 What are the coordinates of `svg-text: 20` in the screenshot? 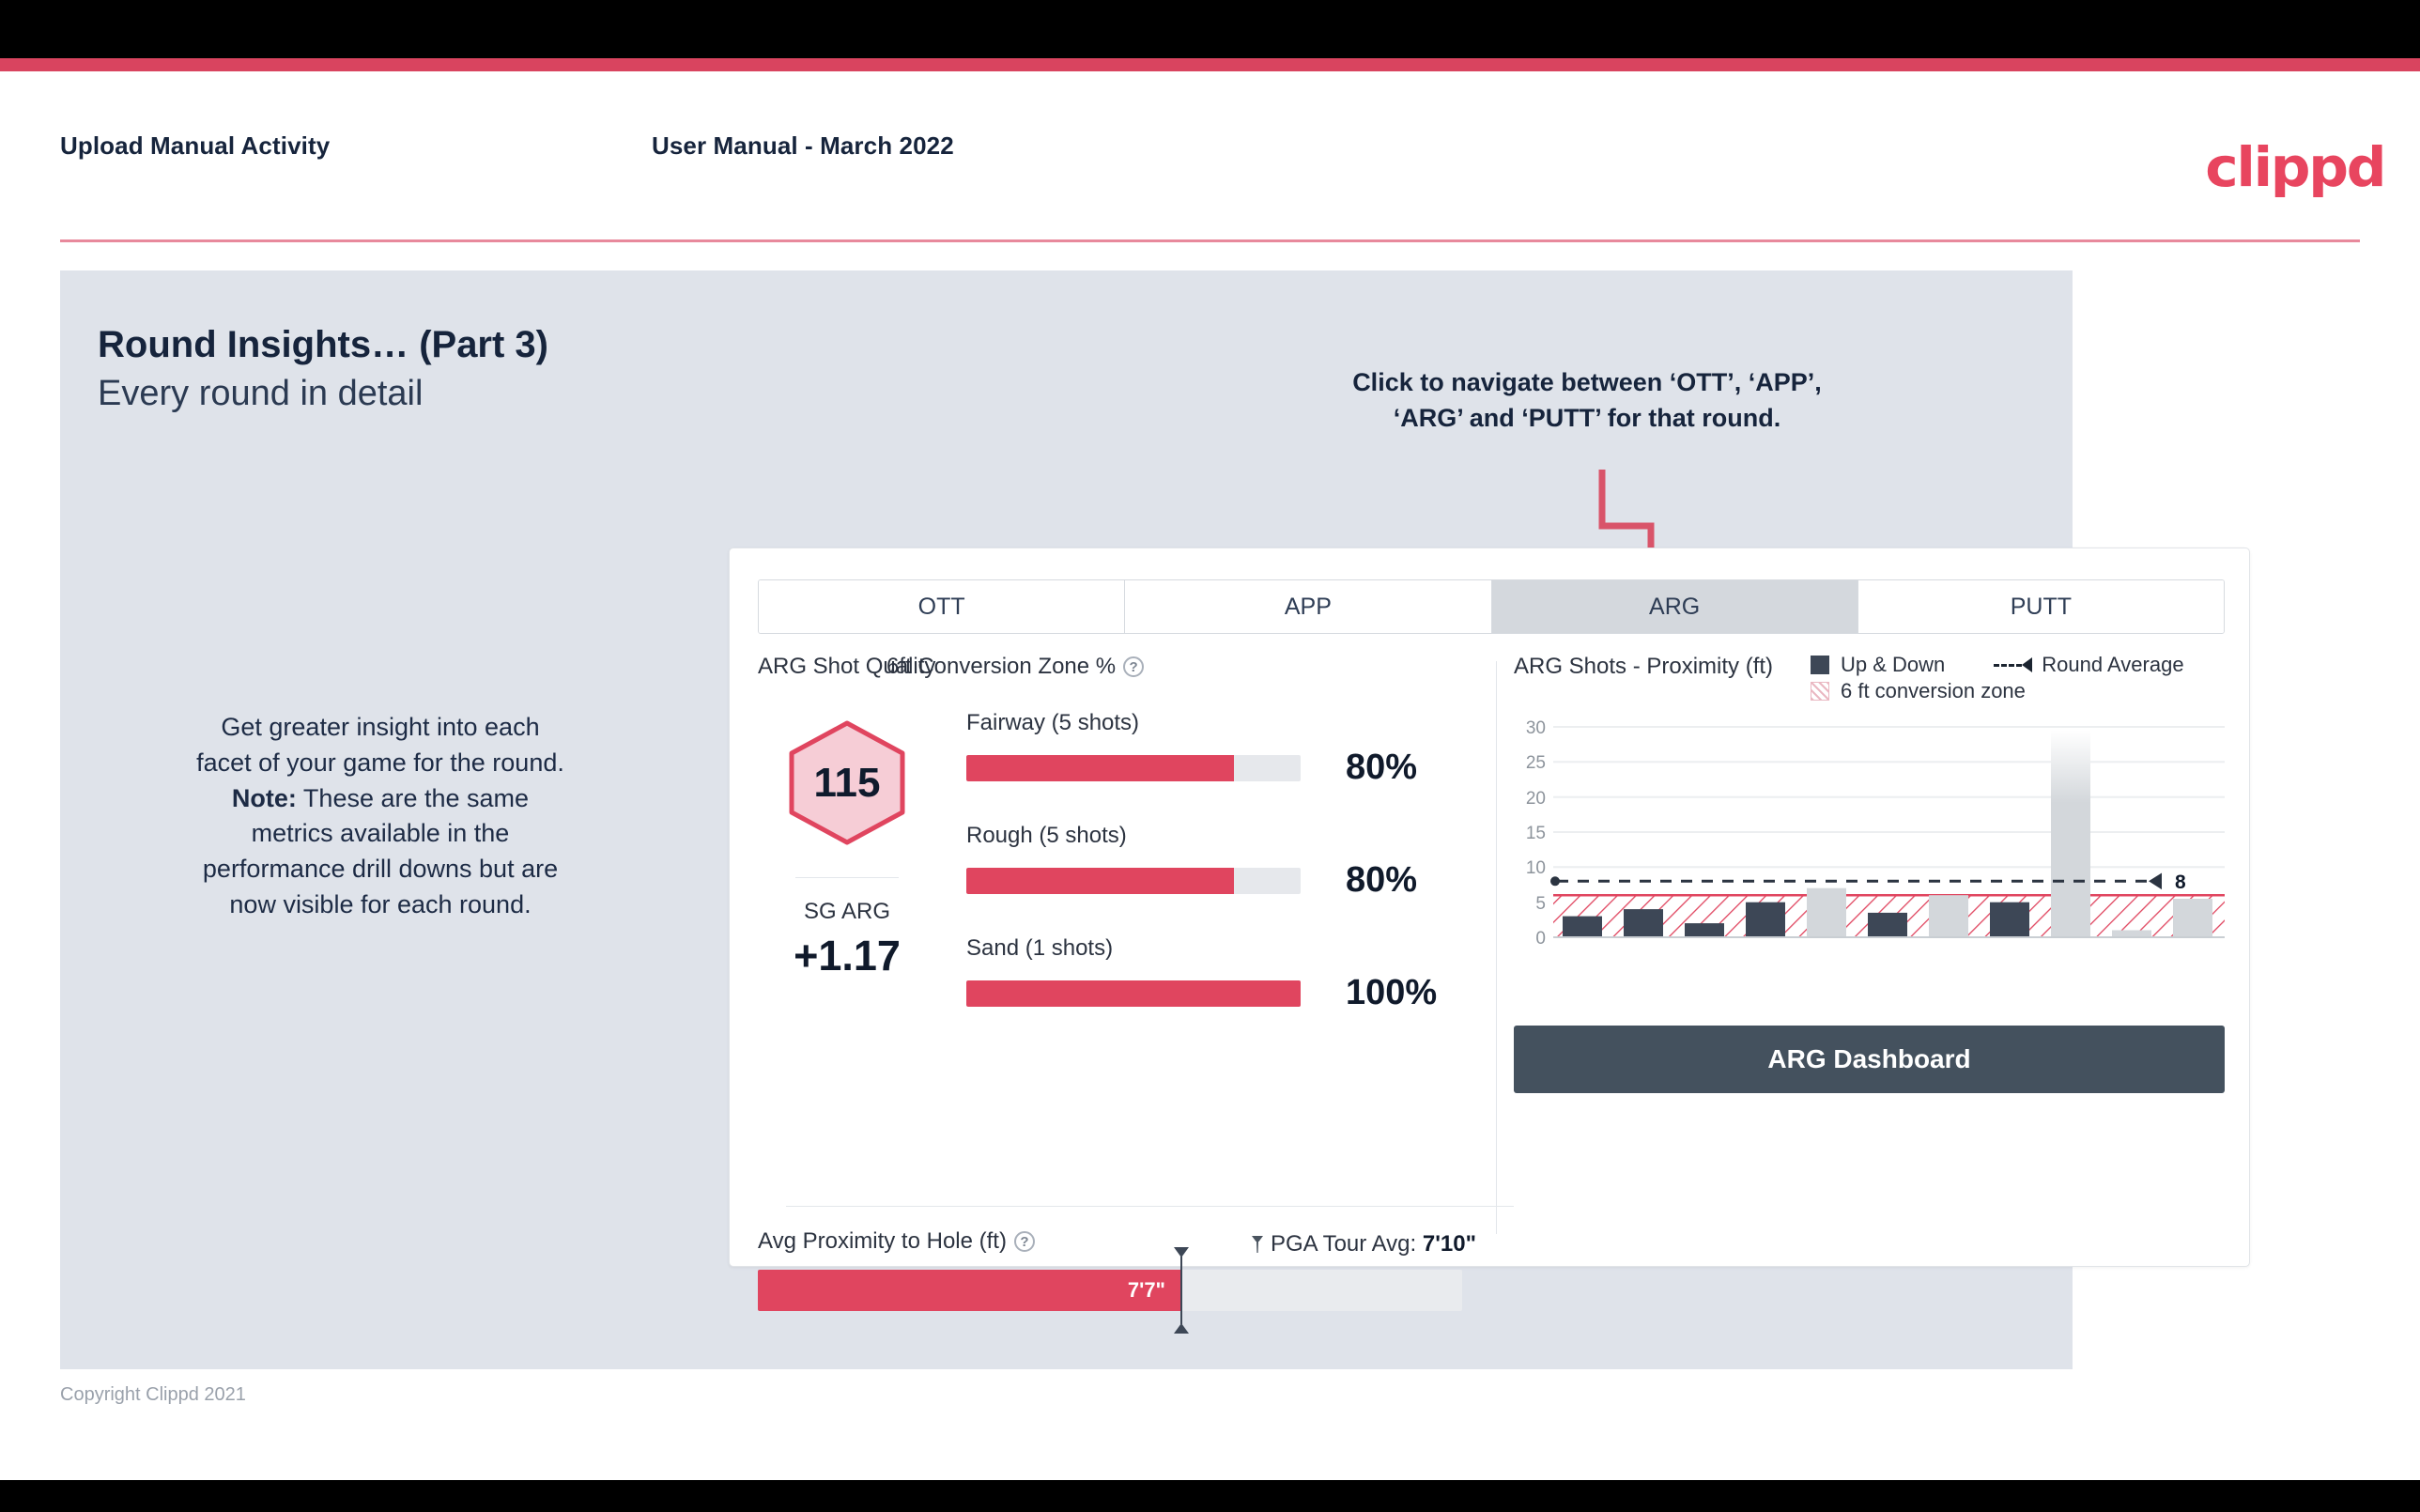 It's located at (1536, 799).